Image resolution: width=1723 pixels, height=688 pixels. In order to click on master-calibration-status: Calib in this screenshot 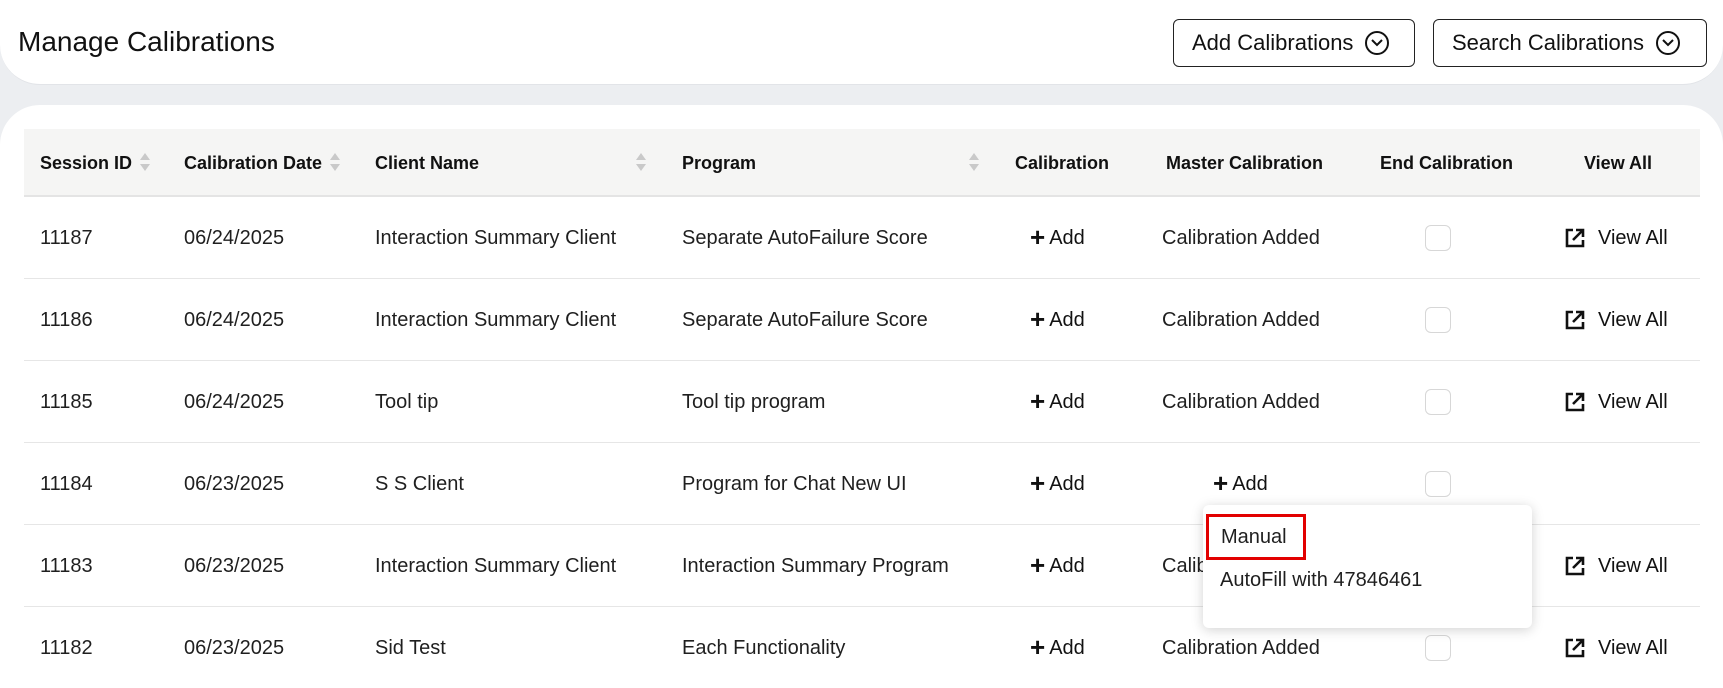, I will do `click(1185, 565)`.